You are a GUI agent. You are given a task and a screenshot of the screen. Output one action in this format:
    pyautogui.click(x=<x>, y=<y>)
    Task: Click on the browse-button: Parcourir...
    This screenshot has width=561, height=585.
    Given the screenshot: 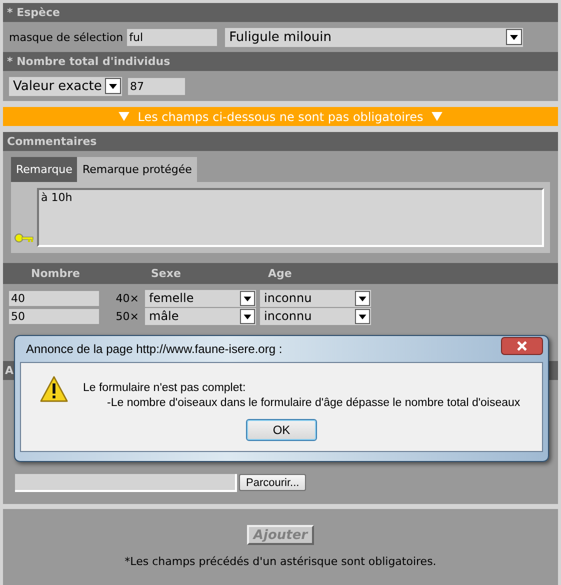 What is the action you would take?
    pyautogui.click(x=272, y=482)
    